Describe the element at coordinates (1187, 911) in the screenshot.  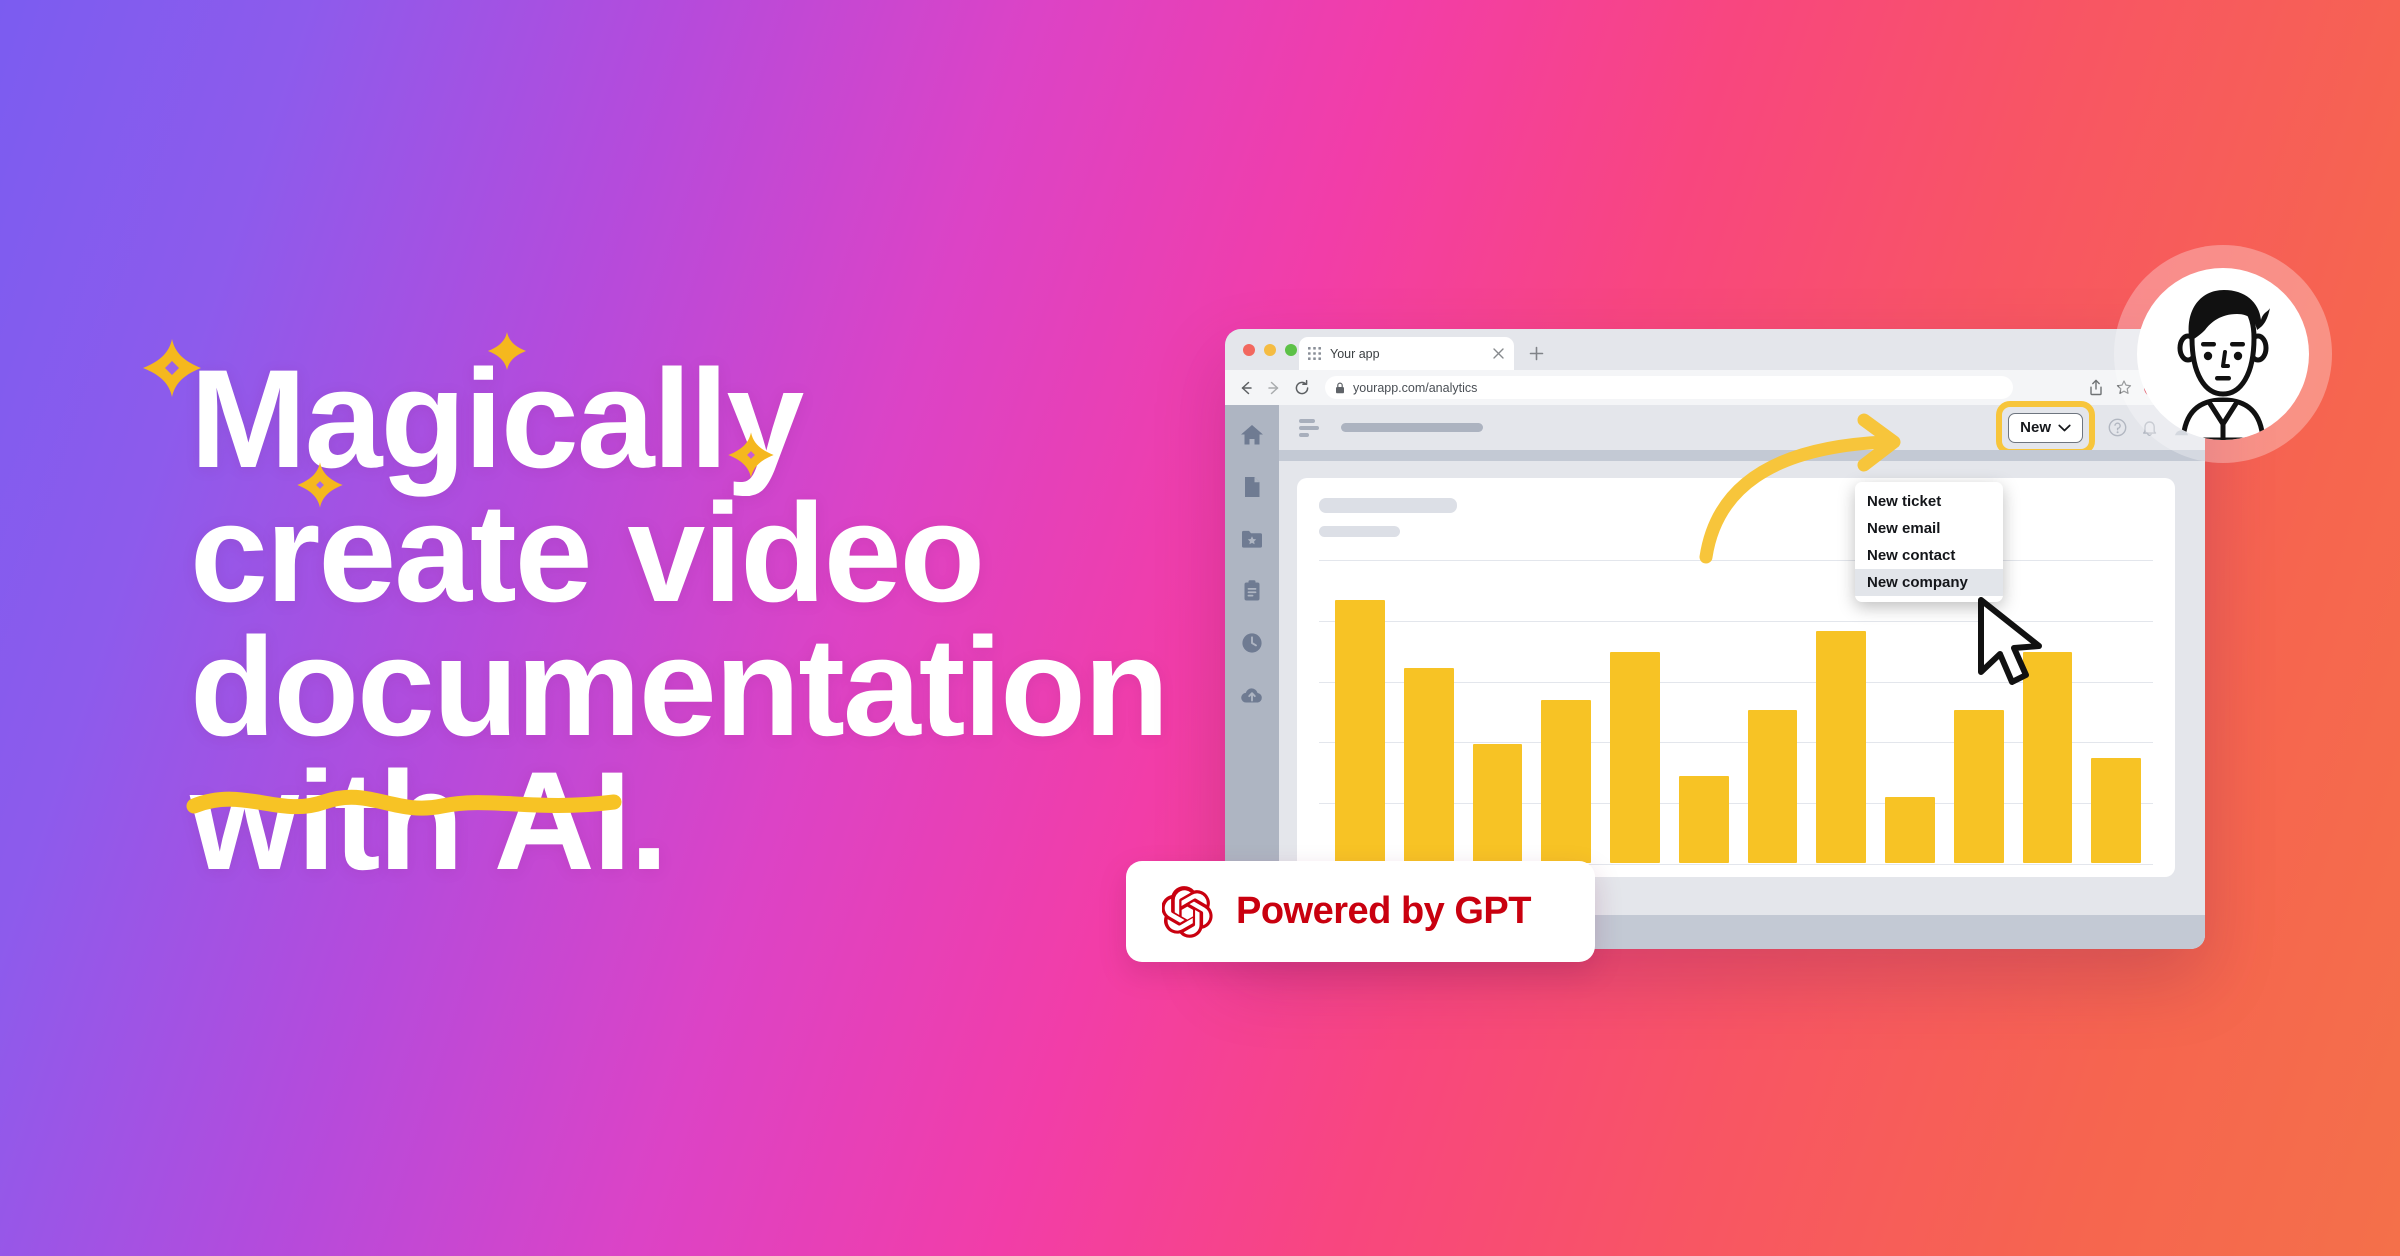
I see `openai-logo-icon` at that location.